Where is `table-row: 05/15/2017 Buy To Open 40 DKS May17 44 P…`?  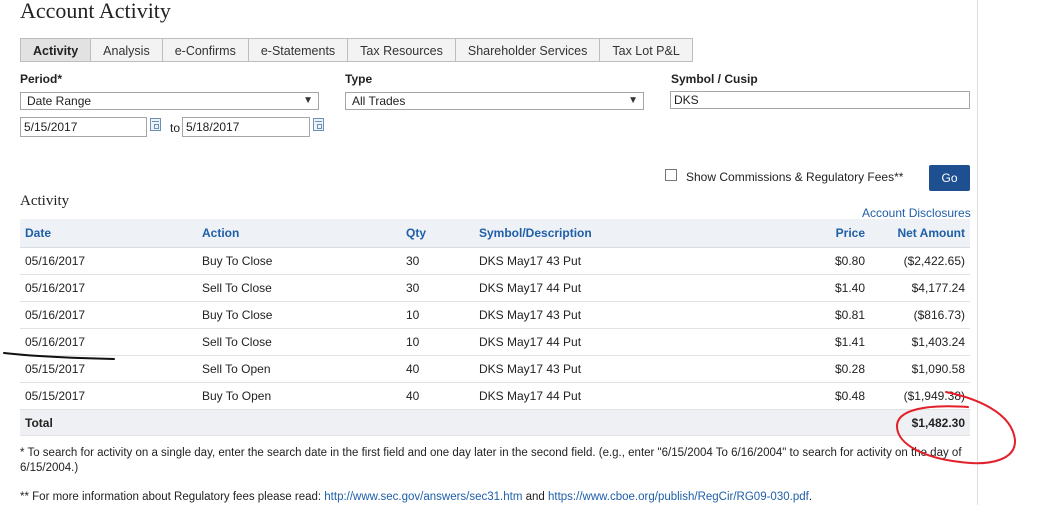 table-row: 05/15/2017 Buy To Open 40 DKS May17 44 P… is located at coordinates (495, 396).